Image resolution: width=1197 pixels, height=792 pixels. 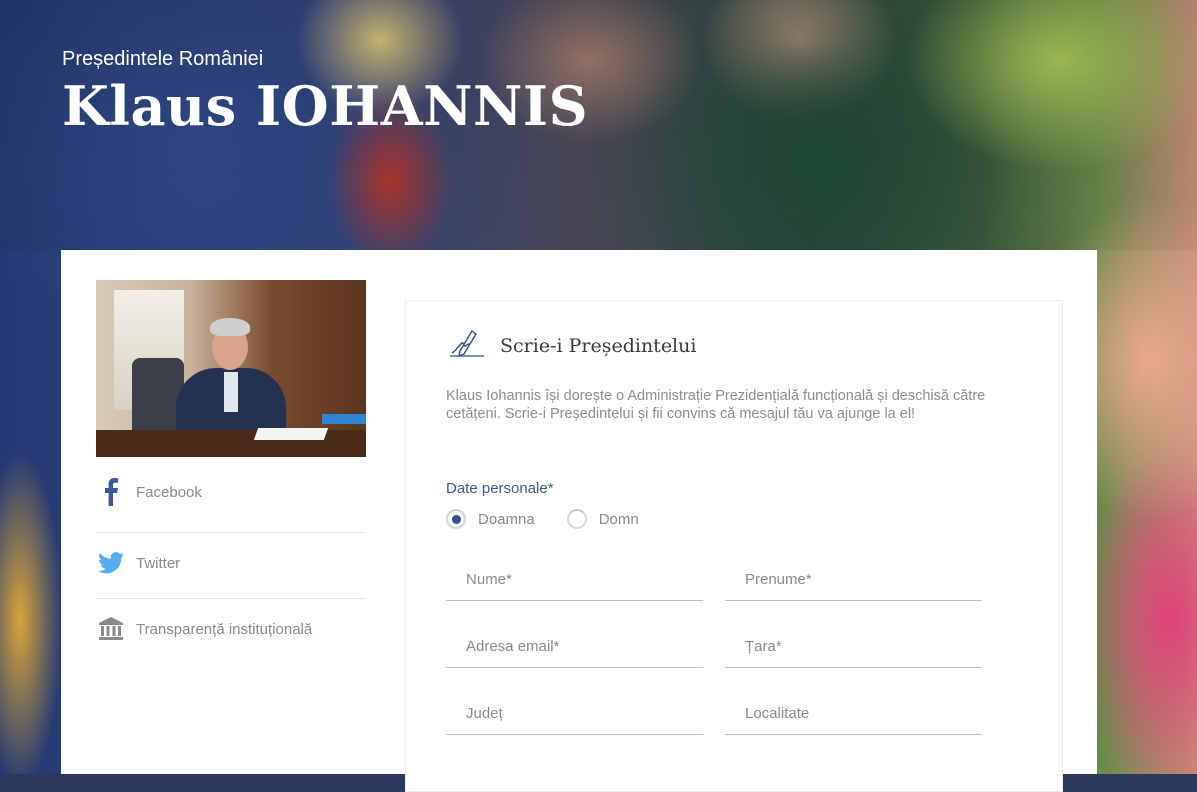 What do you see at coordinates (111, 492) in the screenshot?
I see `facebook-icon` at bounding box center [111, 492].